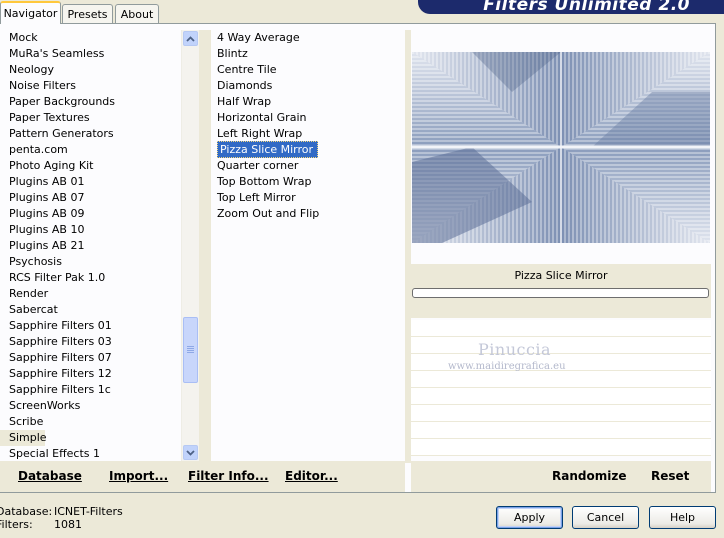 The width and height of the screenshot is (724, 538). I want to click on category-item: Pattern Generators, so click(90, 134).